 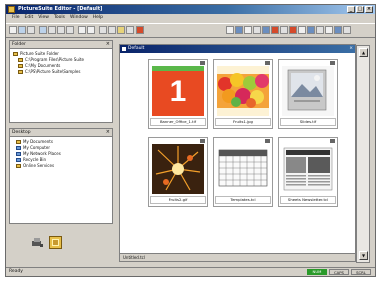 What do you see at coordinates (21, 132) in the screenshot?
I see `desktop-panel-title: Desktop` at bounding box center [21, 132].